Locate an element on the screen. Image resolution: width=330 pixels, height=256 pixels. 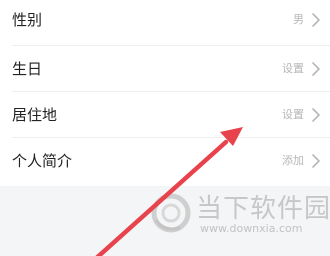
residence-label: 居住地 is located at coordinates (35, 115).